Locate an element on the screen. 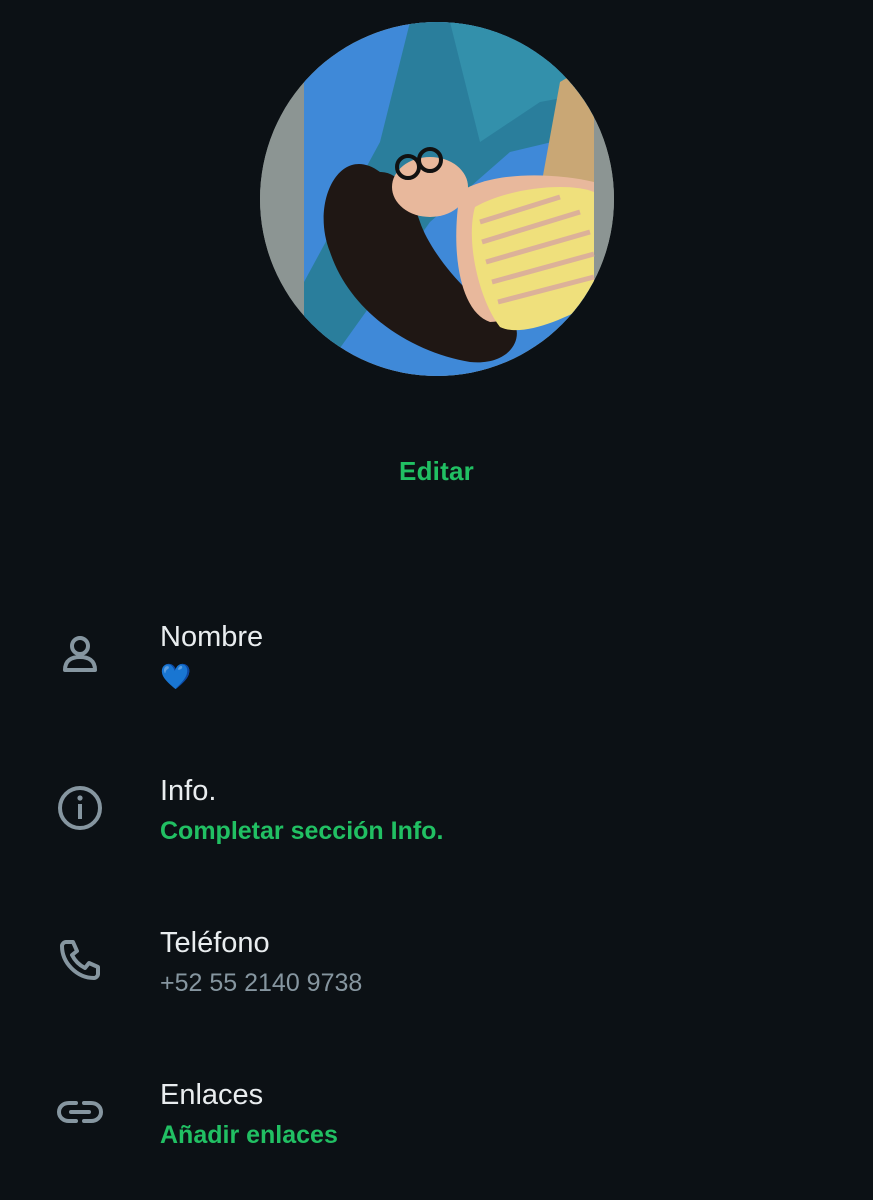 The height and width of the screenshot is (1200, 873). name-value: 💙 is located at coordinates (176, 677).